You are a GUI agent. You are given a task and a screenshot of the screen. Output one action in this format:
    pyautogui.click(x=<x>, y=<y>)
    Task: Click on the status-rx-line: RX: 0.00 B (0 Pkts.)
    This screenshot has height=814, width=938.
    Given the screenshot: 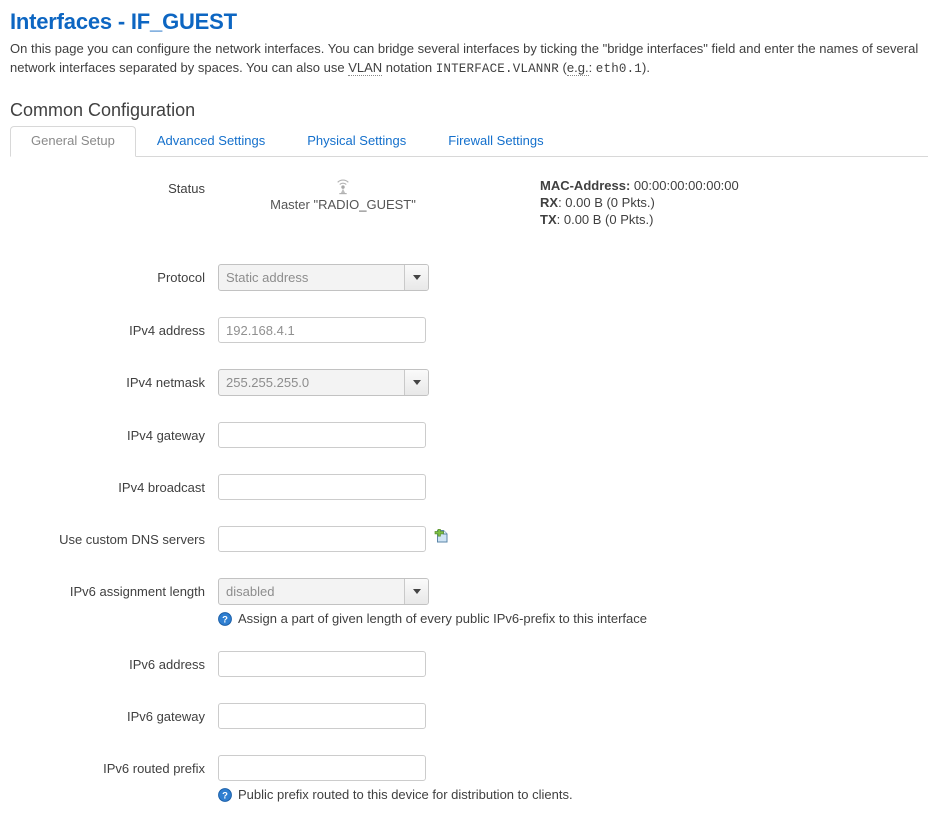 What is the action you would take?
    pyautogui.click(x=639, y=202)
    